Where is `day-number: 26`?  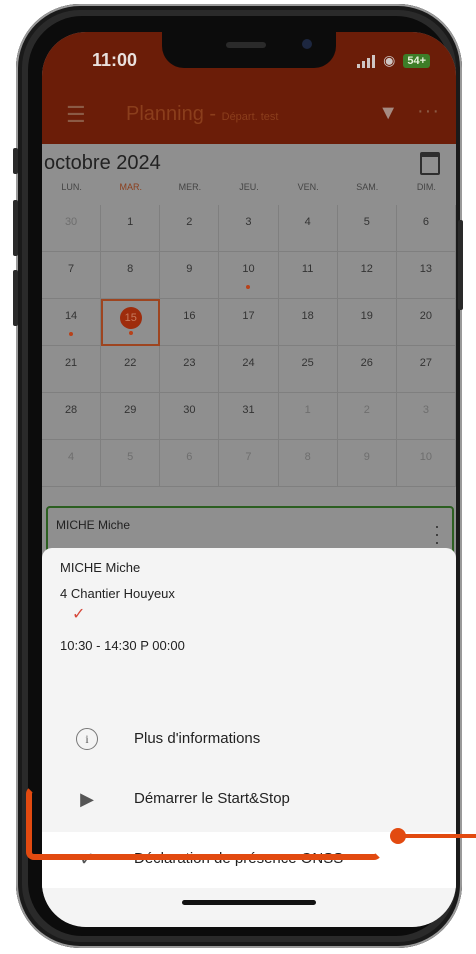
day-number: 26 is located at coordinates (366, 363).